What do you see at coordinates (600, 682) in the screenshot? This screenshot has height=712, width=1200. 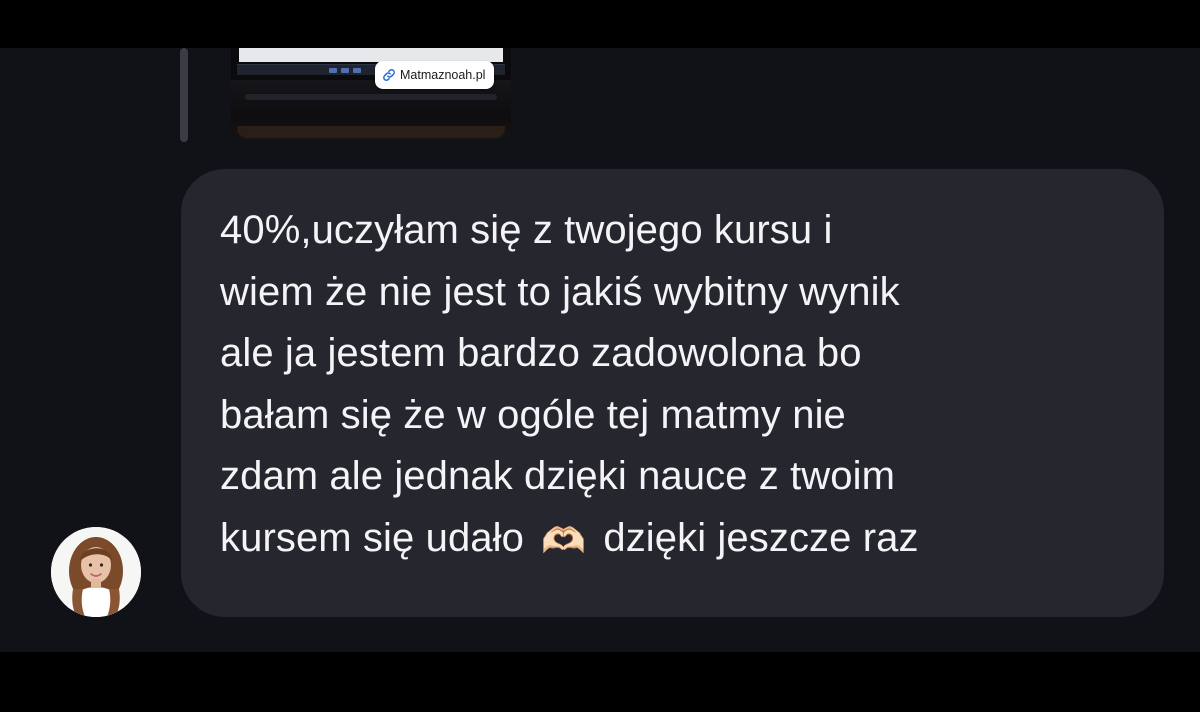 I see `bottom-letterbox` at bounding box center [600, 682].